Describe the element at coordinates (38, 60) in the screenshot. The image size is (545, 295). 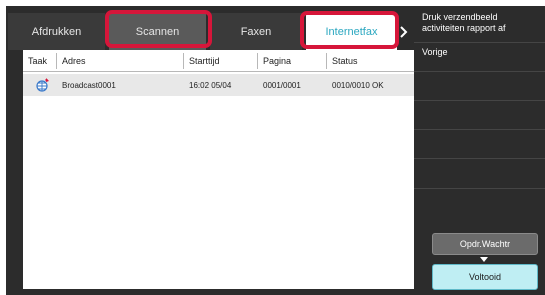
I see `column-header-taak: Taak` at that location.